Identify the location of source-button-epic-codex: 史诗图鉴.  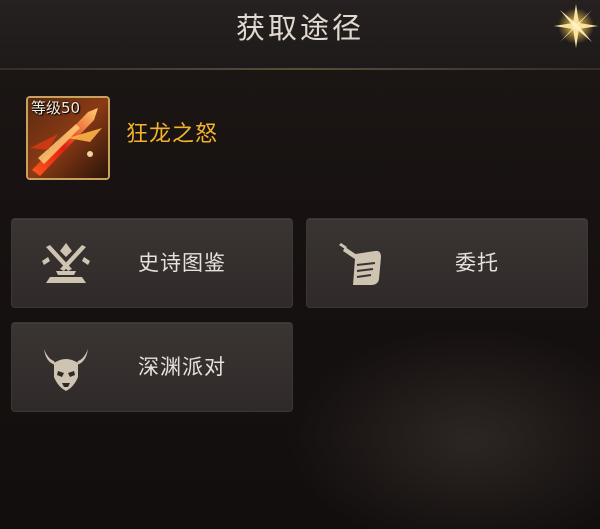
(152, 263).